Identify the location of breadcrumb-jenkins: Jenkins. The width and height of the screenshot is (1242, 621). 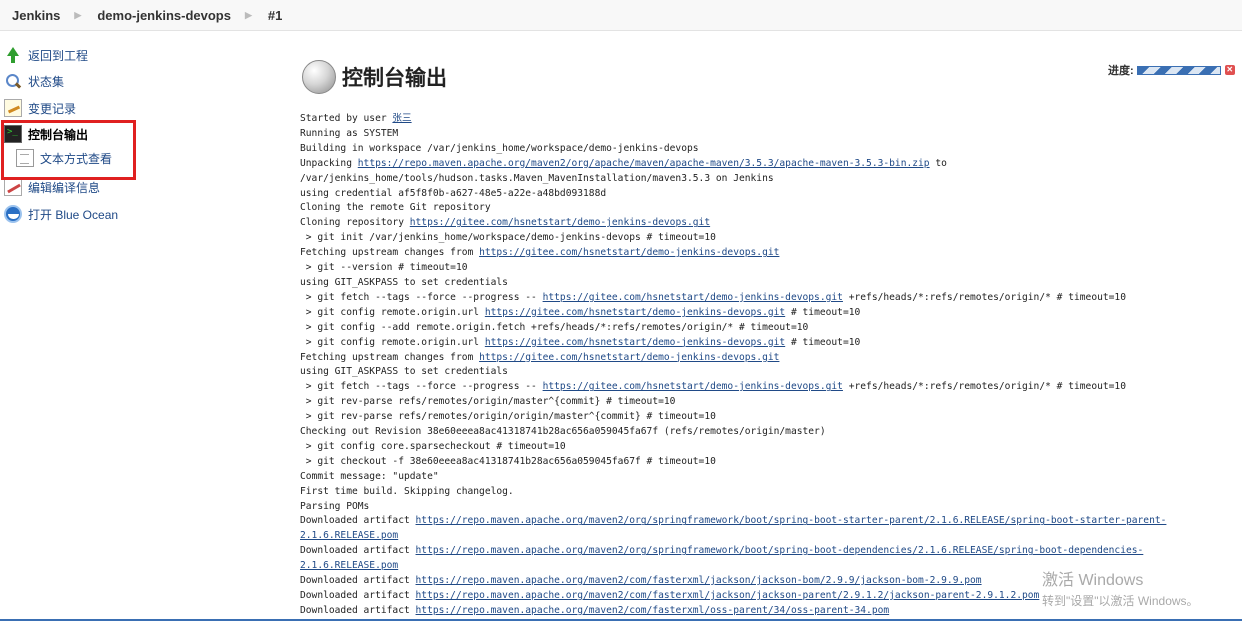
(35, 15).